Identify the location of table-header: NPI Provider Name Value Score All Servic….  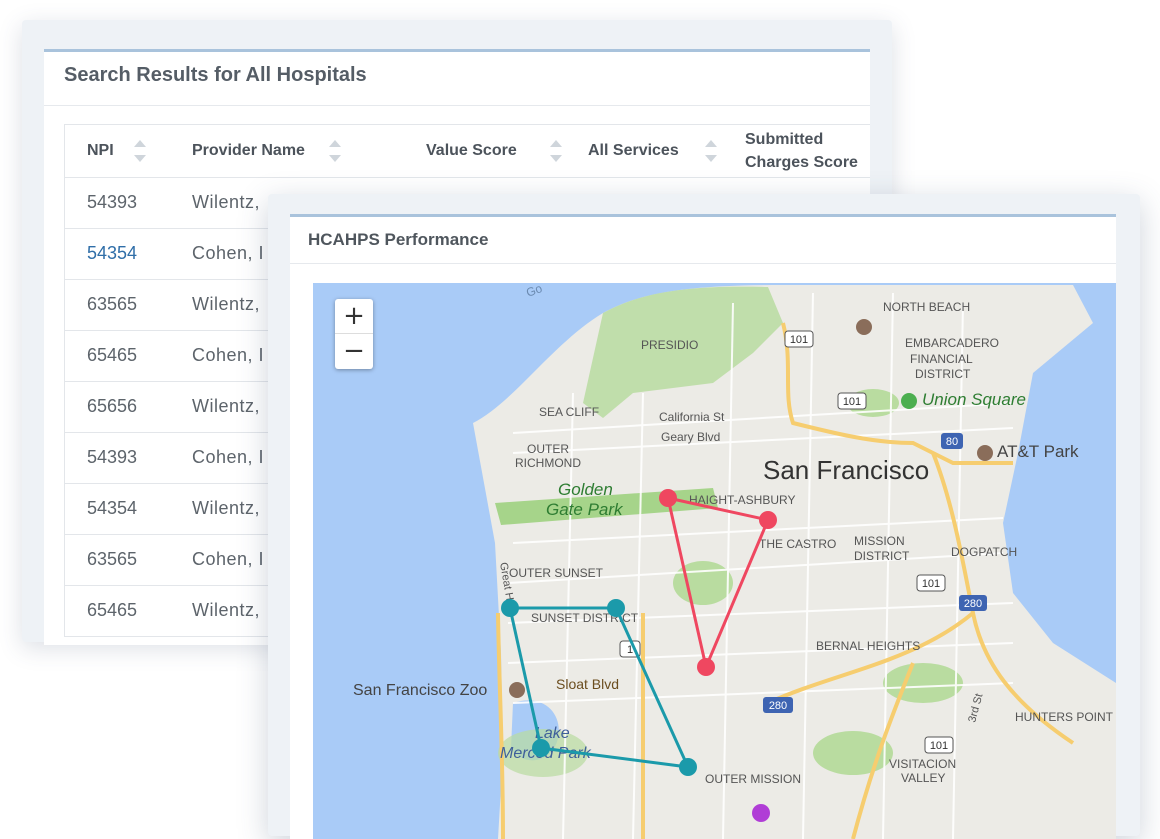
(467, 151).